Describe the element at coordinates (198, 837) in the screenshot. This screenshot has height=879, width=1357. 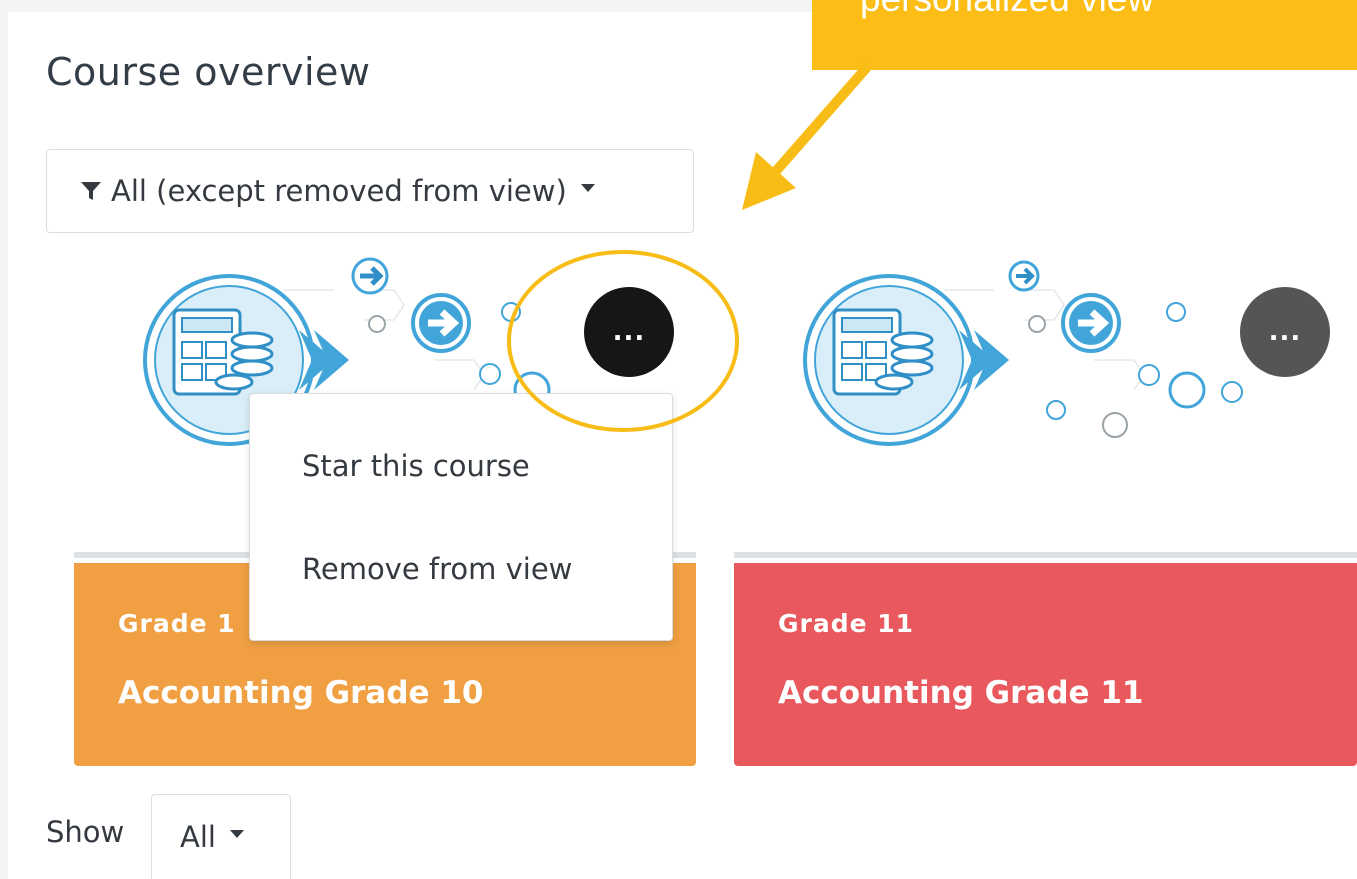
I see `paging-select-value: All` at that location.